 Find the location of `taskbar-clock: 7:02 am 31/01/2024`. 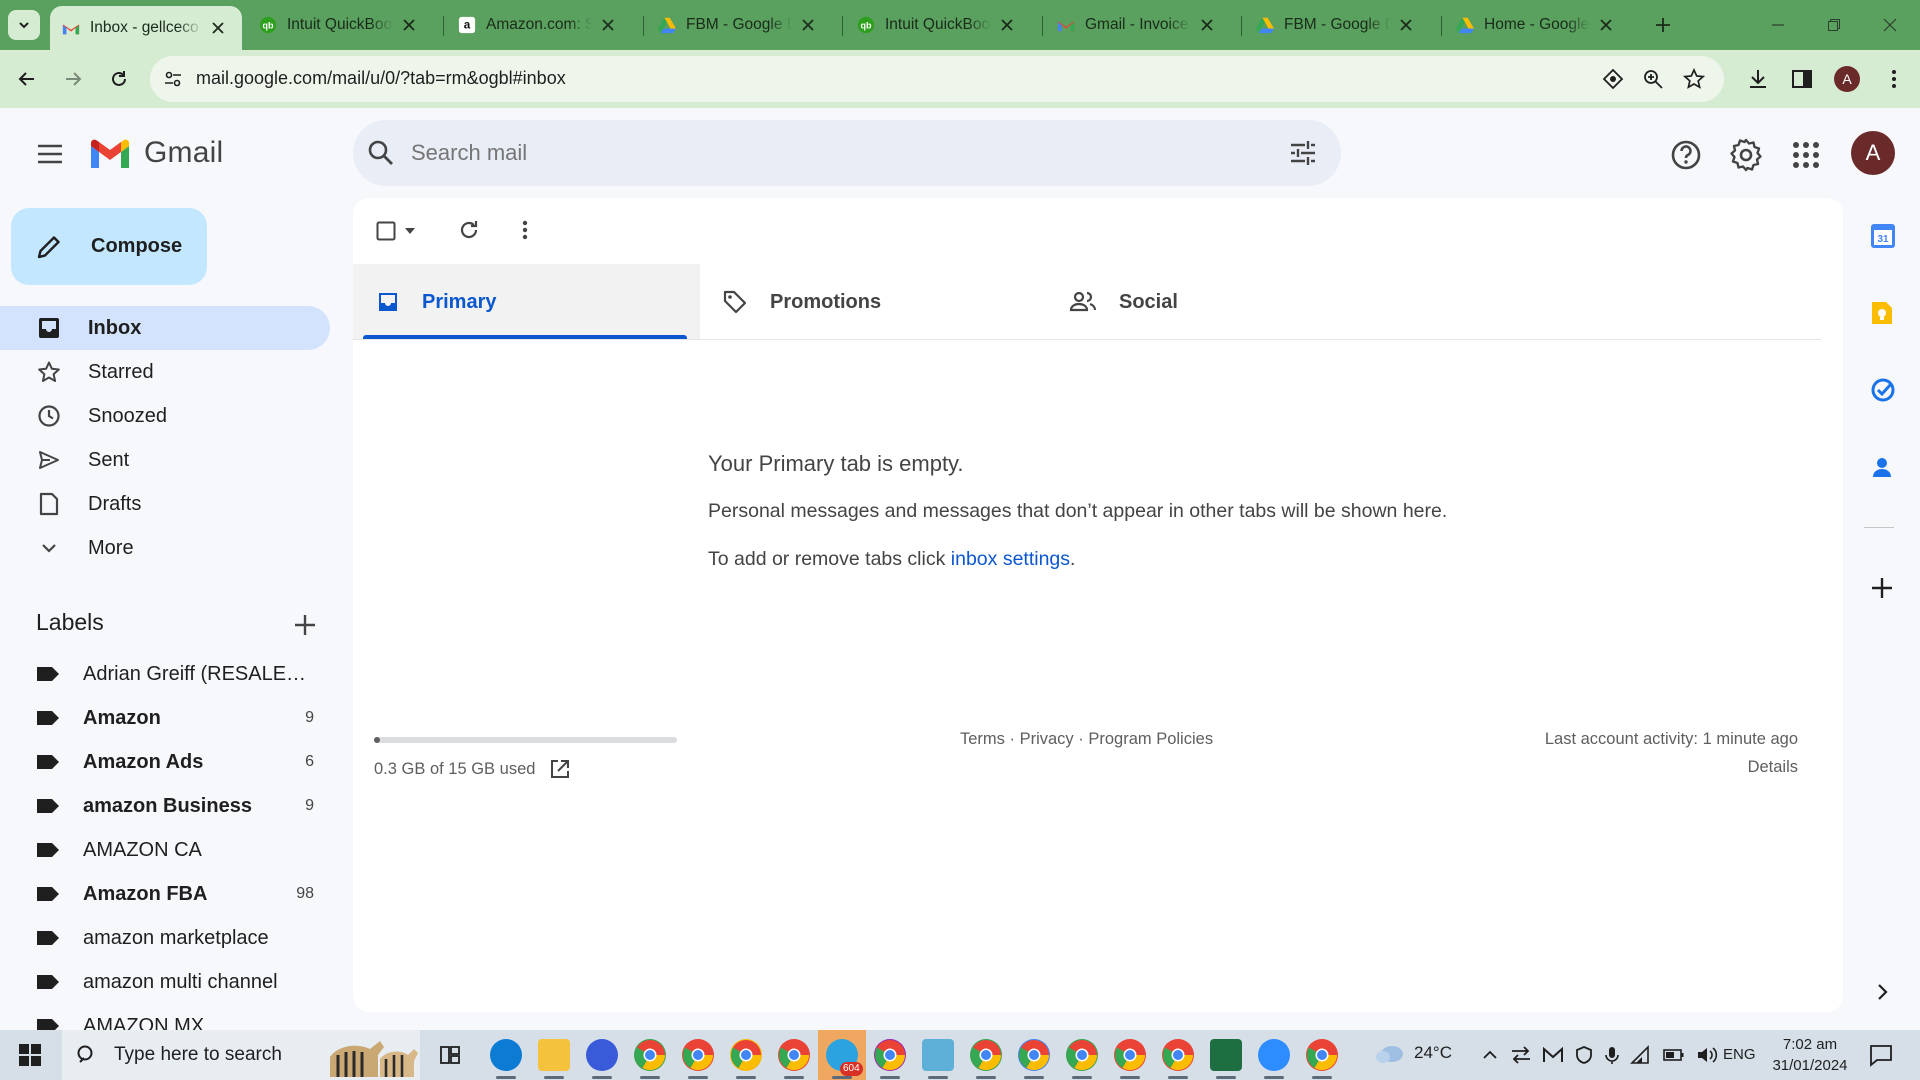

taskbar-clock: 7:02 am 31/01/2024 is located at coordinates (1810, 1055).